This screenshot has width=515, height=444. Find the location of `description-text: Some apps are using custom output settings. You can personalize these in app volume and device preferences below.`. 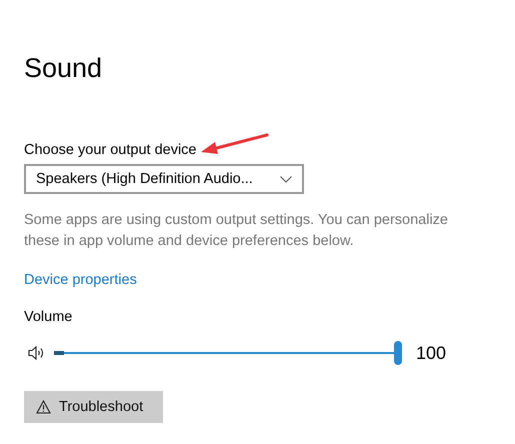

description-text: Some apps are using custom output settings. You can personalize these in app volume and device preferences below. is located at coordinates (236, 231).